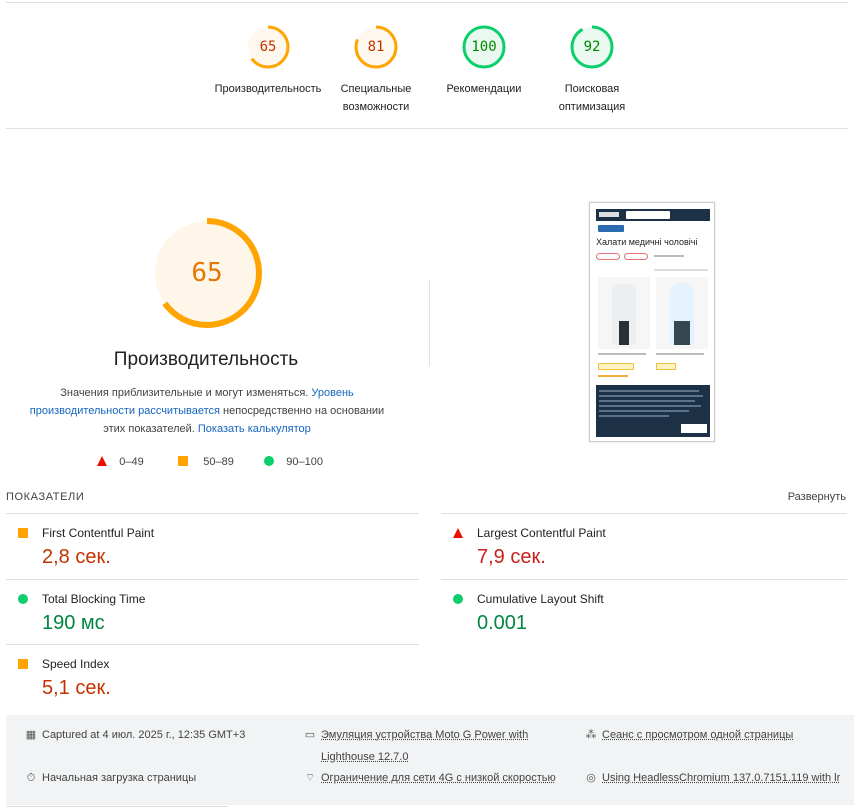 The image size is (854, 809). Describe the element at coordinates (648, 215) in the screenshot. I see `thumb-search` at that location.